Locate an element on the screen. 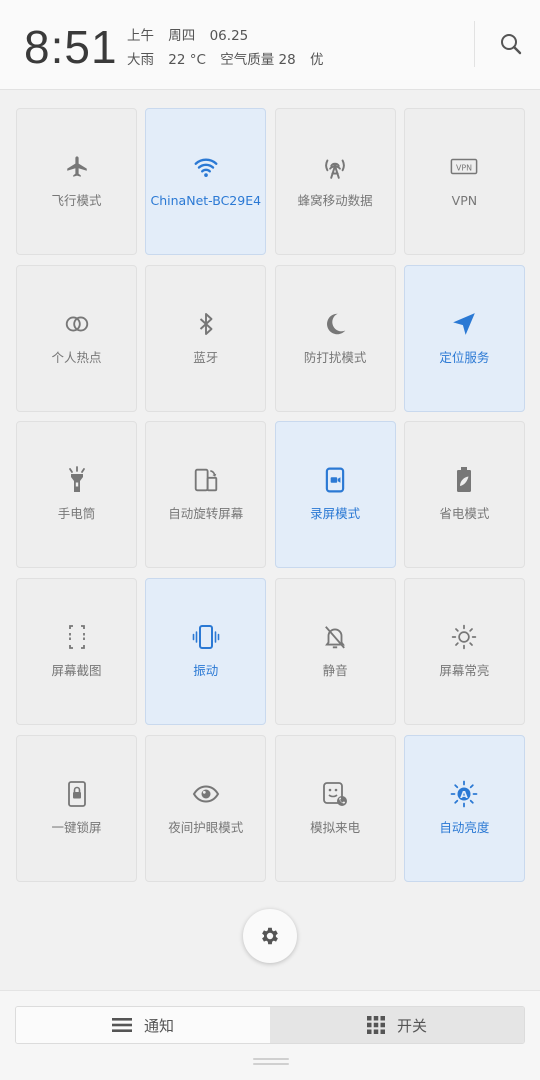 The height and width of the screenshot is (1080, 540). settings-button is located at coordinates (270, 936).